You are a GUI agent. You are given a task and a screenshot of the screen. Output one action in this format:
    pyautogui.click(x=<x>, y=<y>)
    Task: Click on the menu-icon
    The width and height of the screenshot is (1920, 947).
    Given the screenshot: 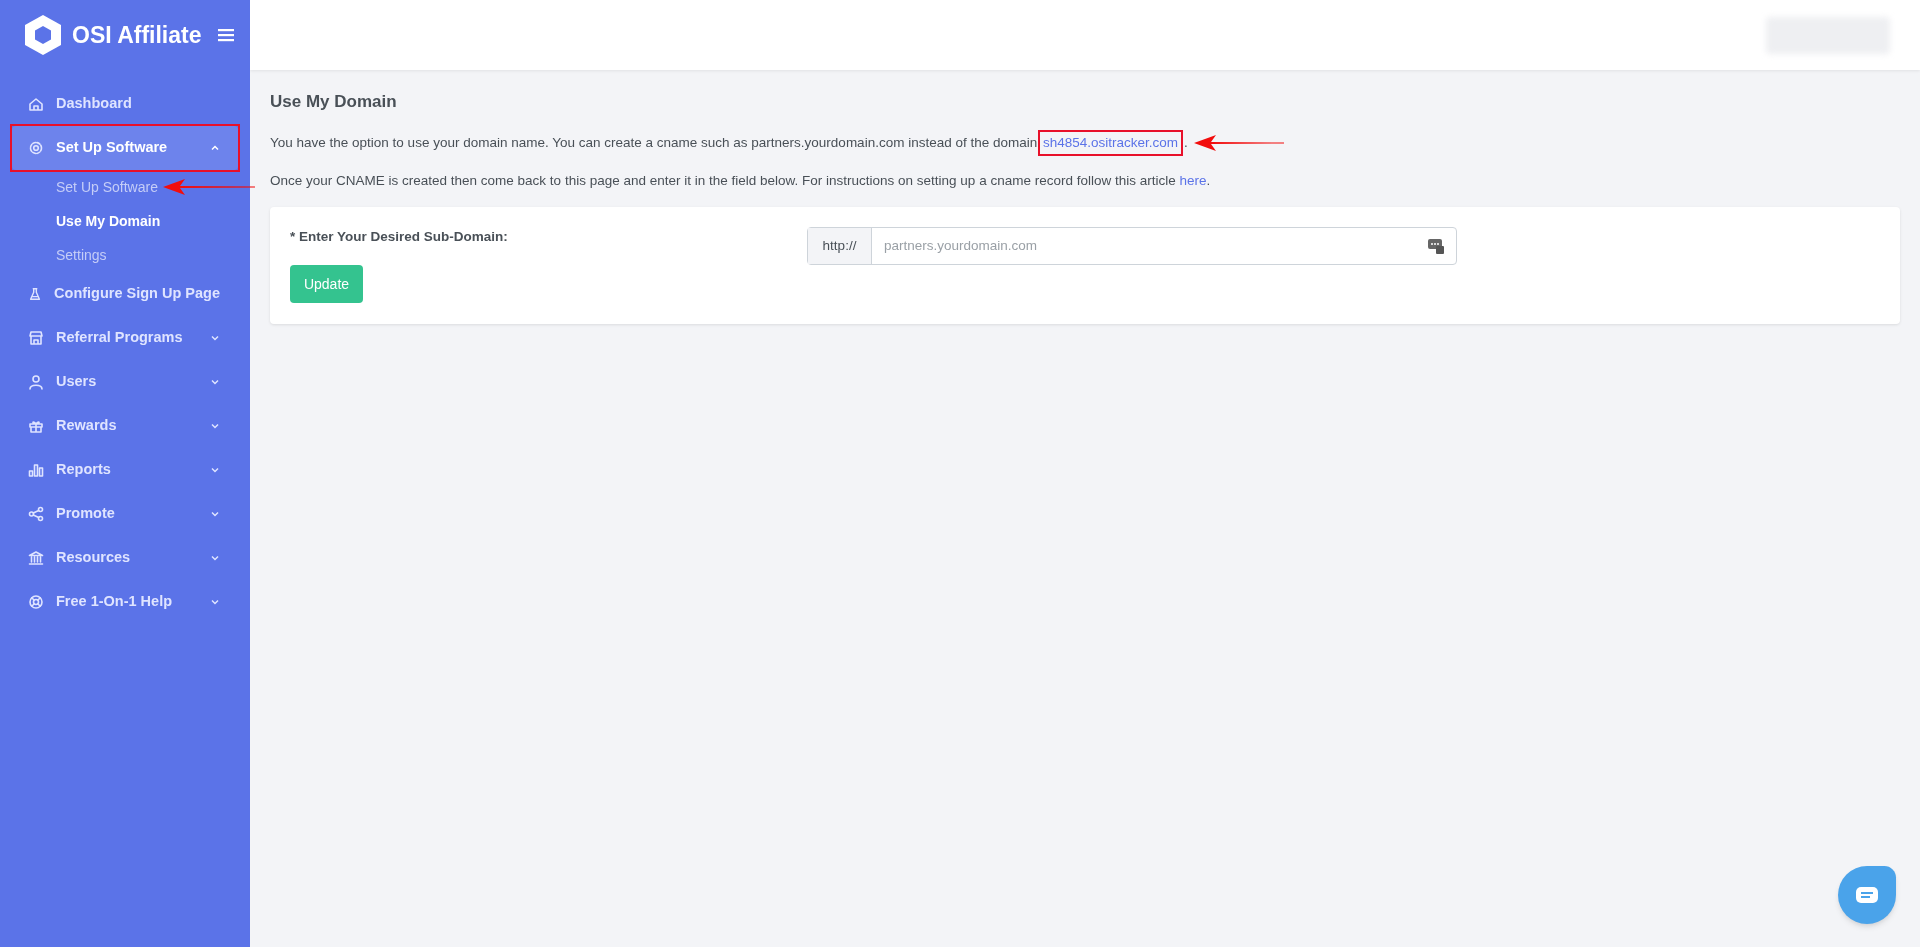 What is the action you would take?
    pyautogui.click(x=226, y=35)
    